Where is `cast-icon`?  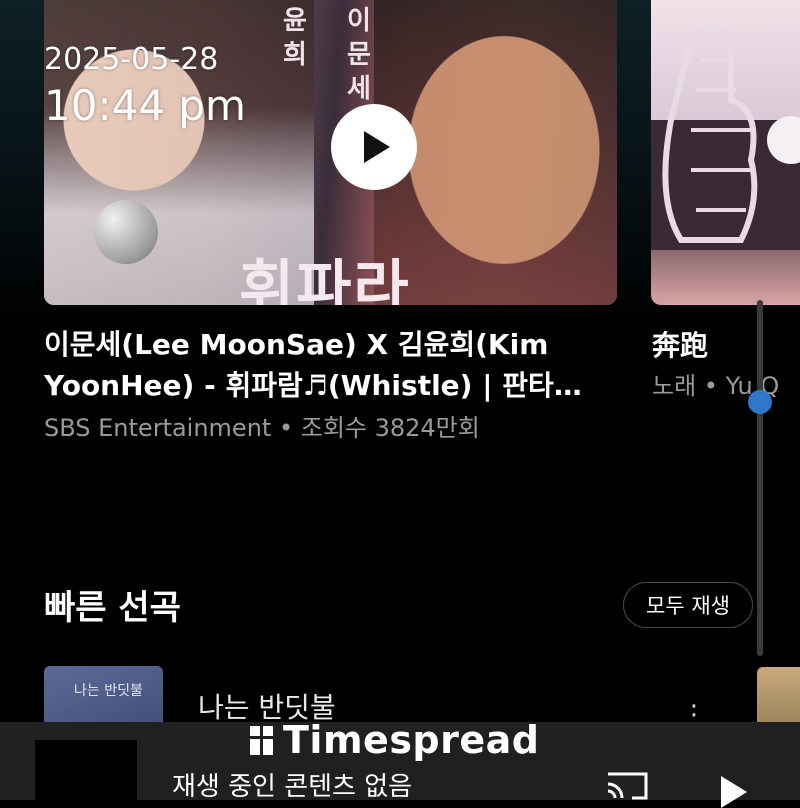
cast-icon is located at coordinates (627, 785).